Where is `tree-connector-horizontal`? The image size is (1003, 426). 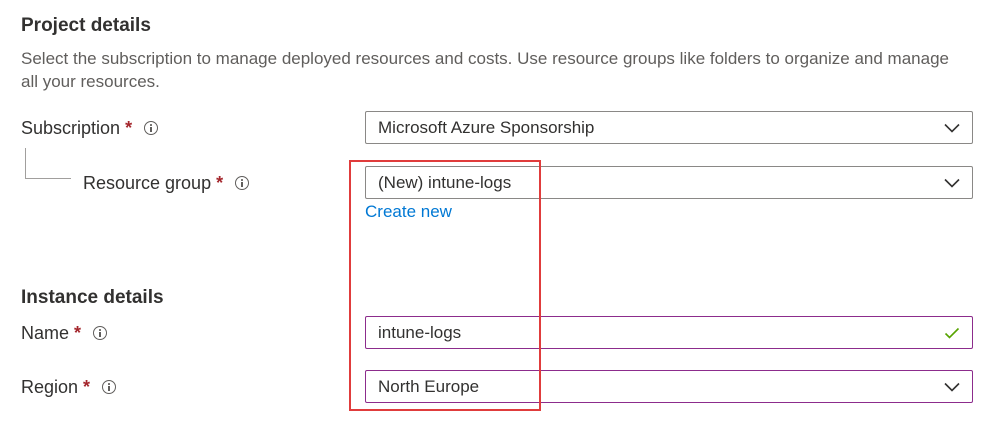
tree-connector-horizontal is located at coordinates (48, 178).